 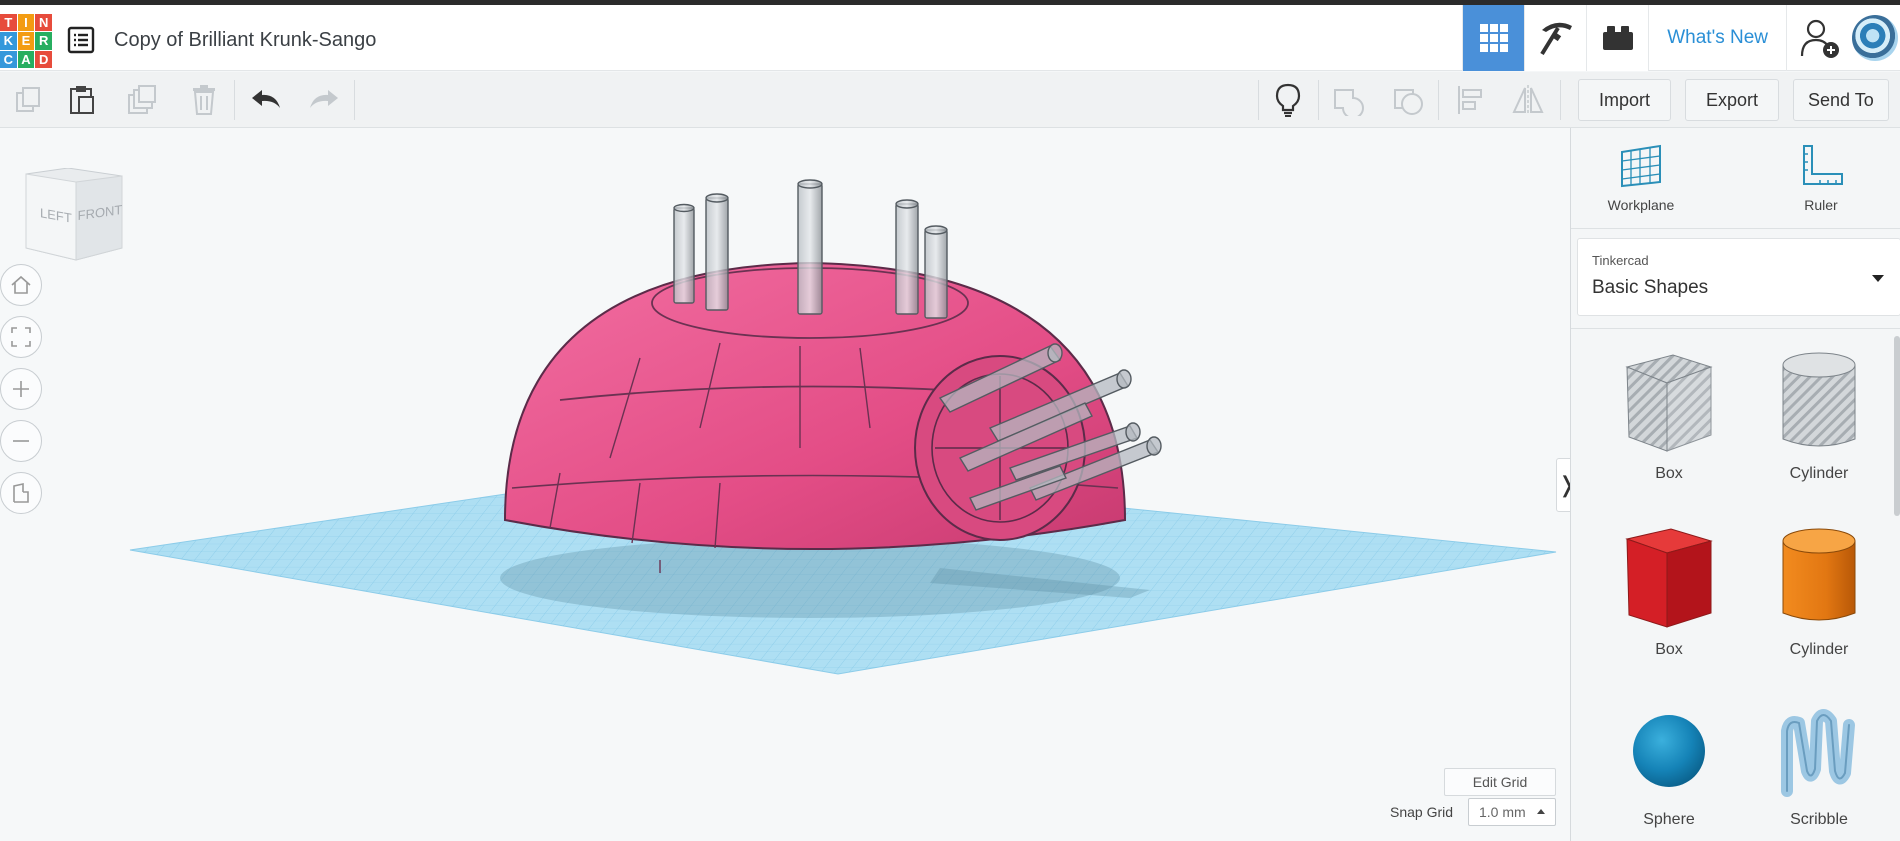 I want to click on undo-button, so click(x=266, y=100).